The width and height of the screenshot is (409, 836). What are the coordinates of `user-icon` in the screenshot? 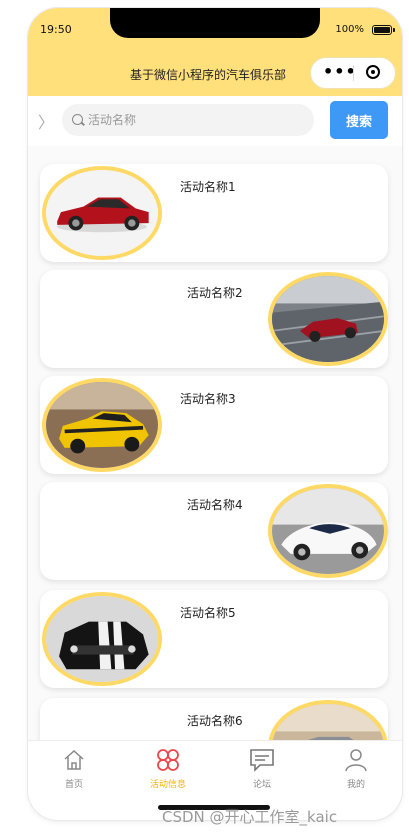 It's located at (356, 760).